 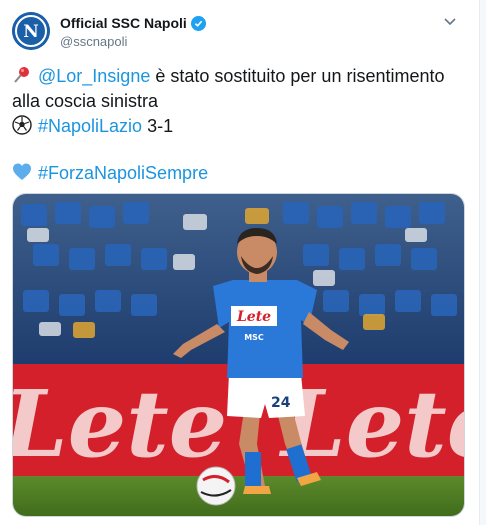 I want to click on tweet-text-line-4: #ForzaNapoliSempre, so click(x=110, y=173).